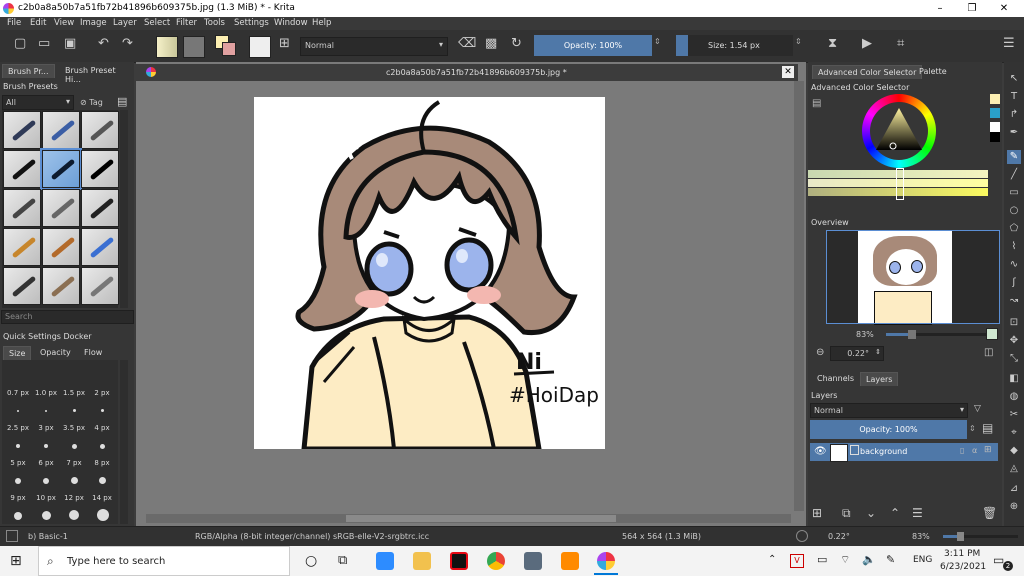  I want to click on reload-preset-icon: ↻, so click(516, 43).